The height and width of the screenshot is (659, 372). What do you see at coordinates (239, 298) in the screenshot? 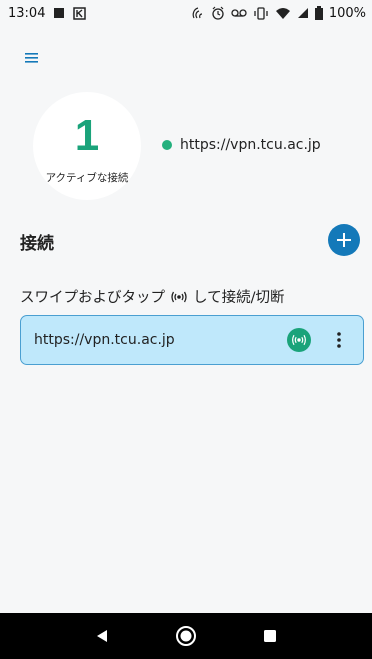
I see `hint-suffix: して接続/切断` at bounding box center [239, 298].